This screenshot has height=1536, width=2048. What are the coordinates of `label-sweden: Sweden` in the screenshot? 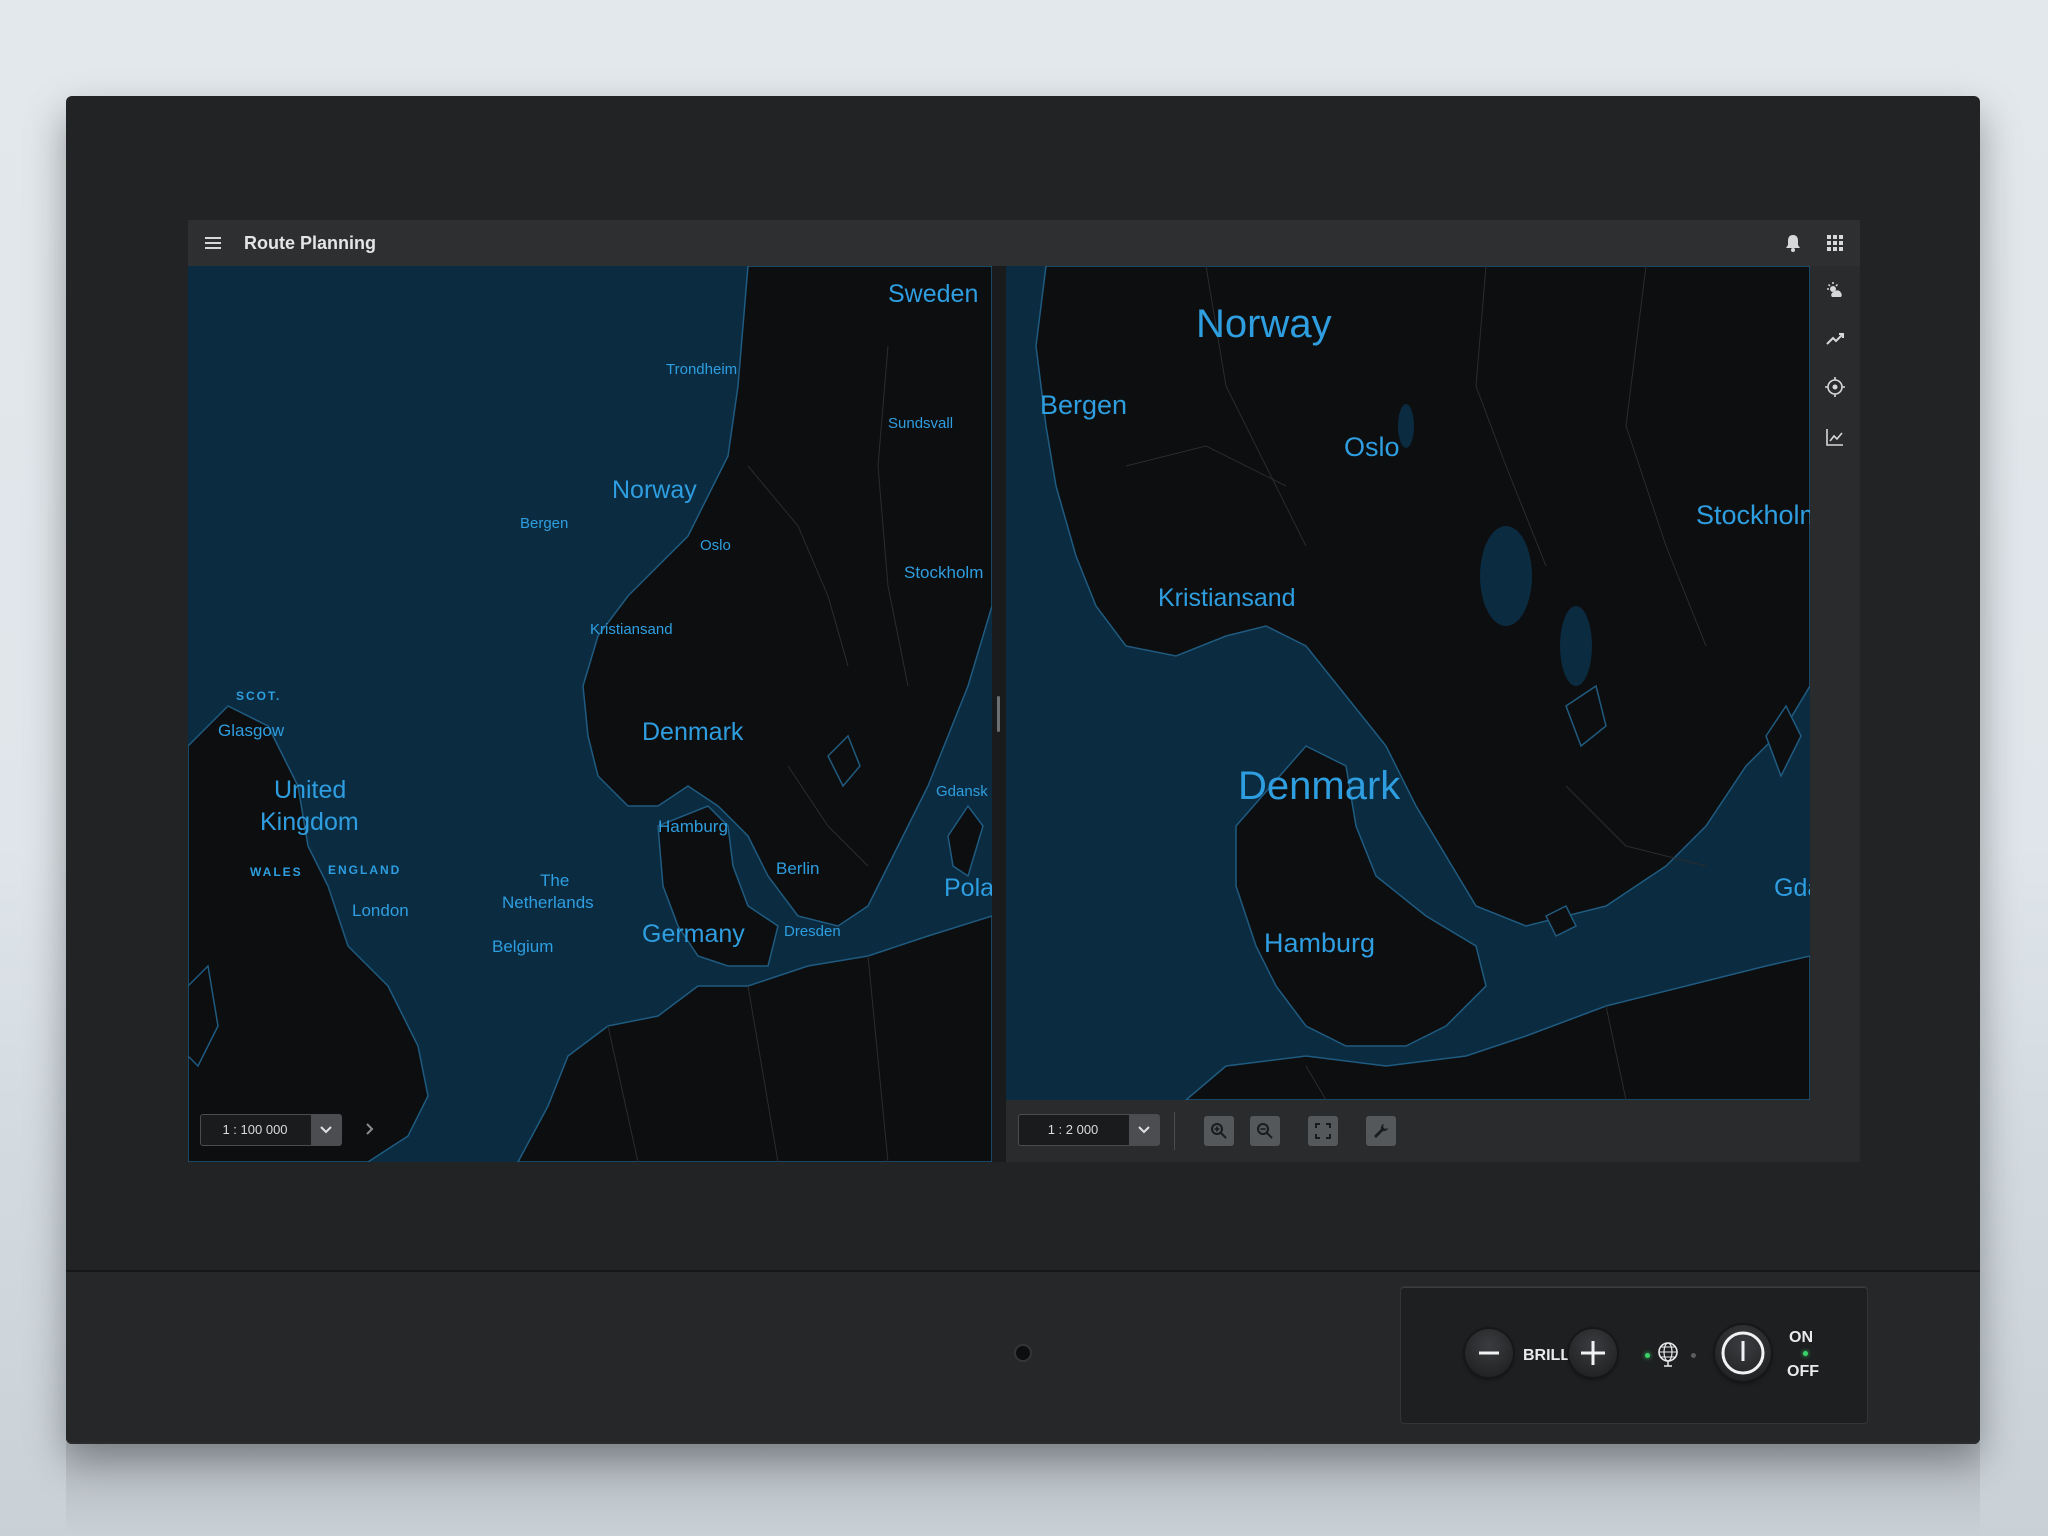 It's located at (933, 294).